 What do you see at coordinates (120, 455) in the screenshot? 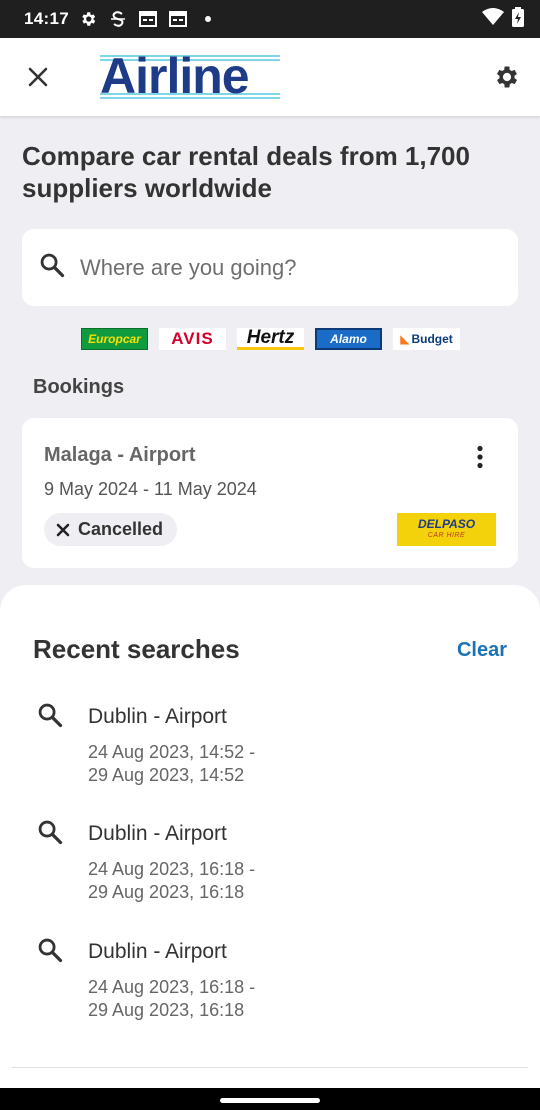
I see `booking-place: Malaga - Airport` at bounding box center [120, 455].